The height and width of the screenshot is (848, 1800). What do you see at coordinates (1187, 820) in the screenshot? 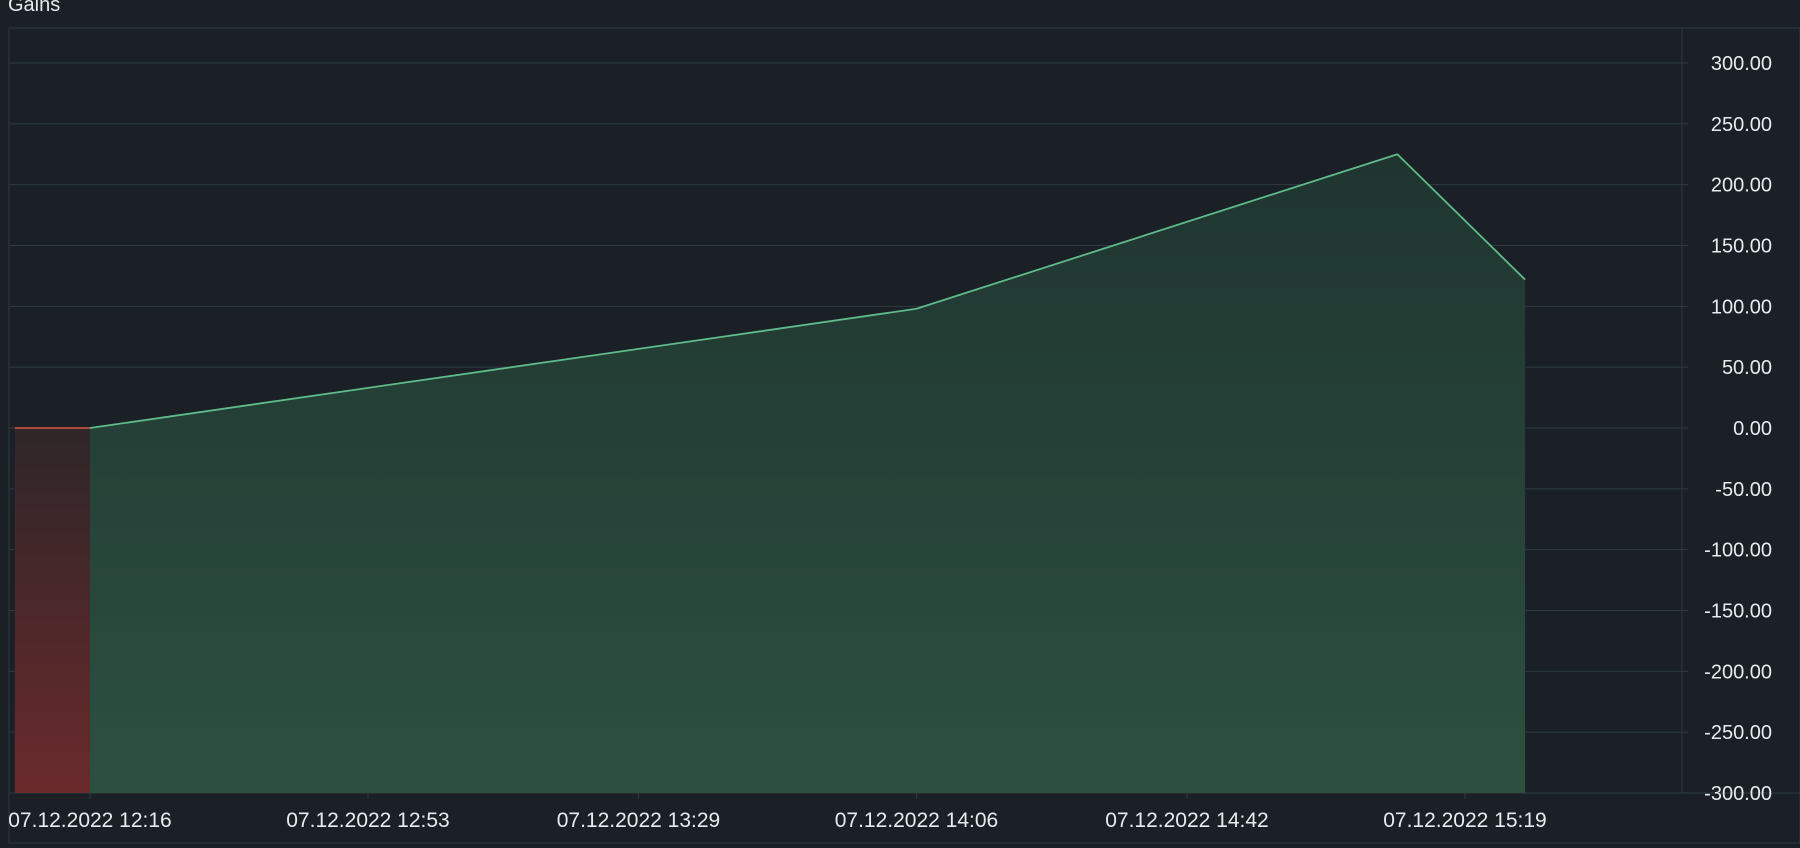
I see `x-tick-label: 07.12.2022 14:42` at bounding box center [1187, 820].